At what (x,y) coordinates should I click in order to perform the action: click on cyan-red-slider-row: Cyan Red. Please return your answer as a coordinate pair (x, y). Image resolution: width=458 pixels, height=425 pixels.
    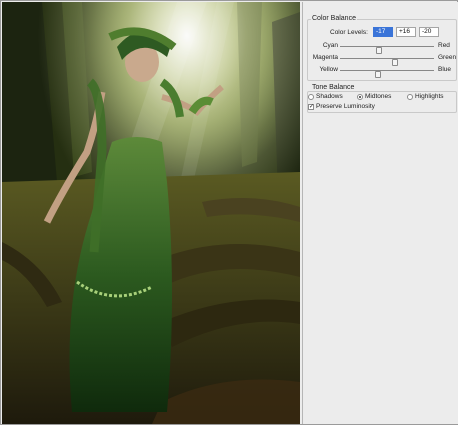
    Looking at the image, I should click on (380, 47).